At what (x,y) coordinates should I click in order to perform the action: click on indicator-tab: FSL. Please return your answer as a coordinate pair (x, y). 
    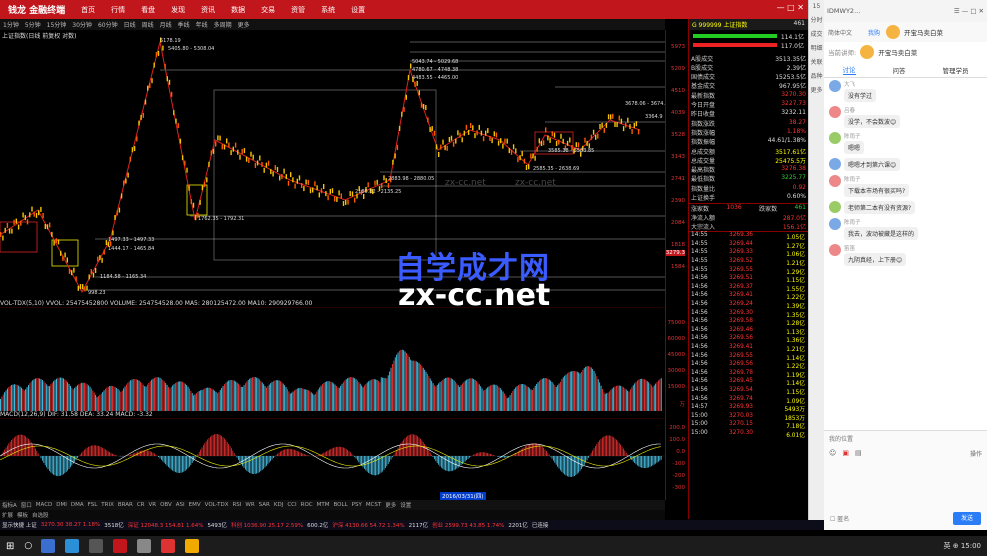
    Looking at the image, I should click on (93, 505).